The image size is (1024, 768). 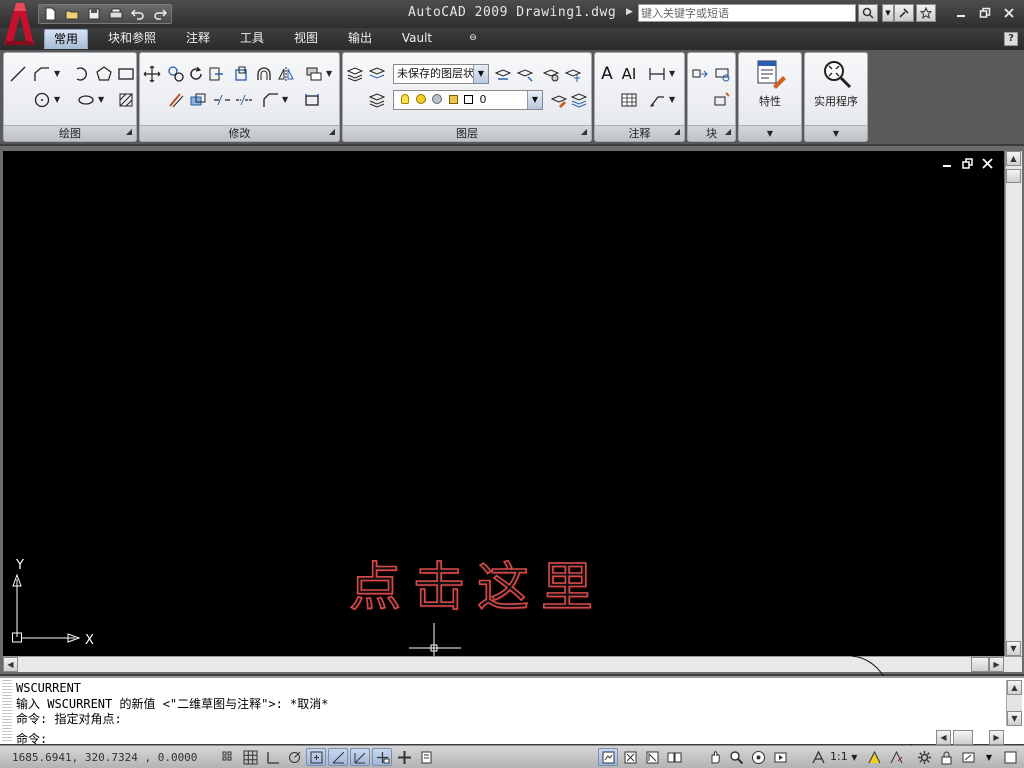 I want to click on zoom-button, so click(x=736, y=757).